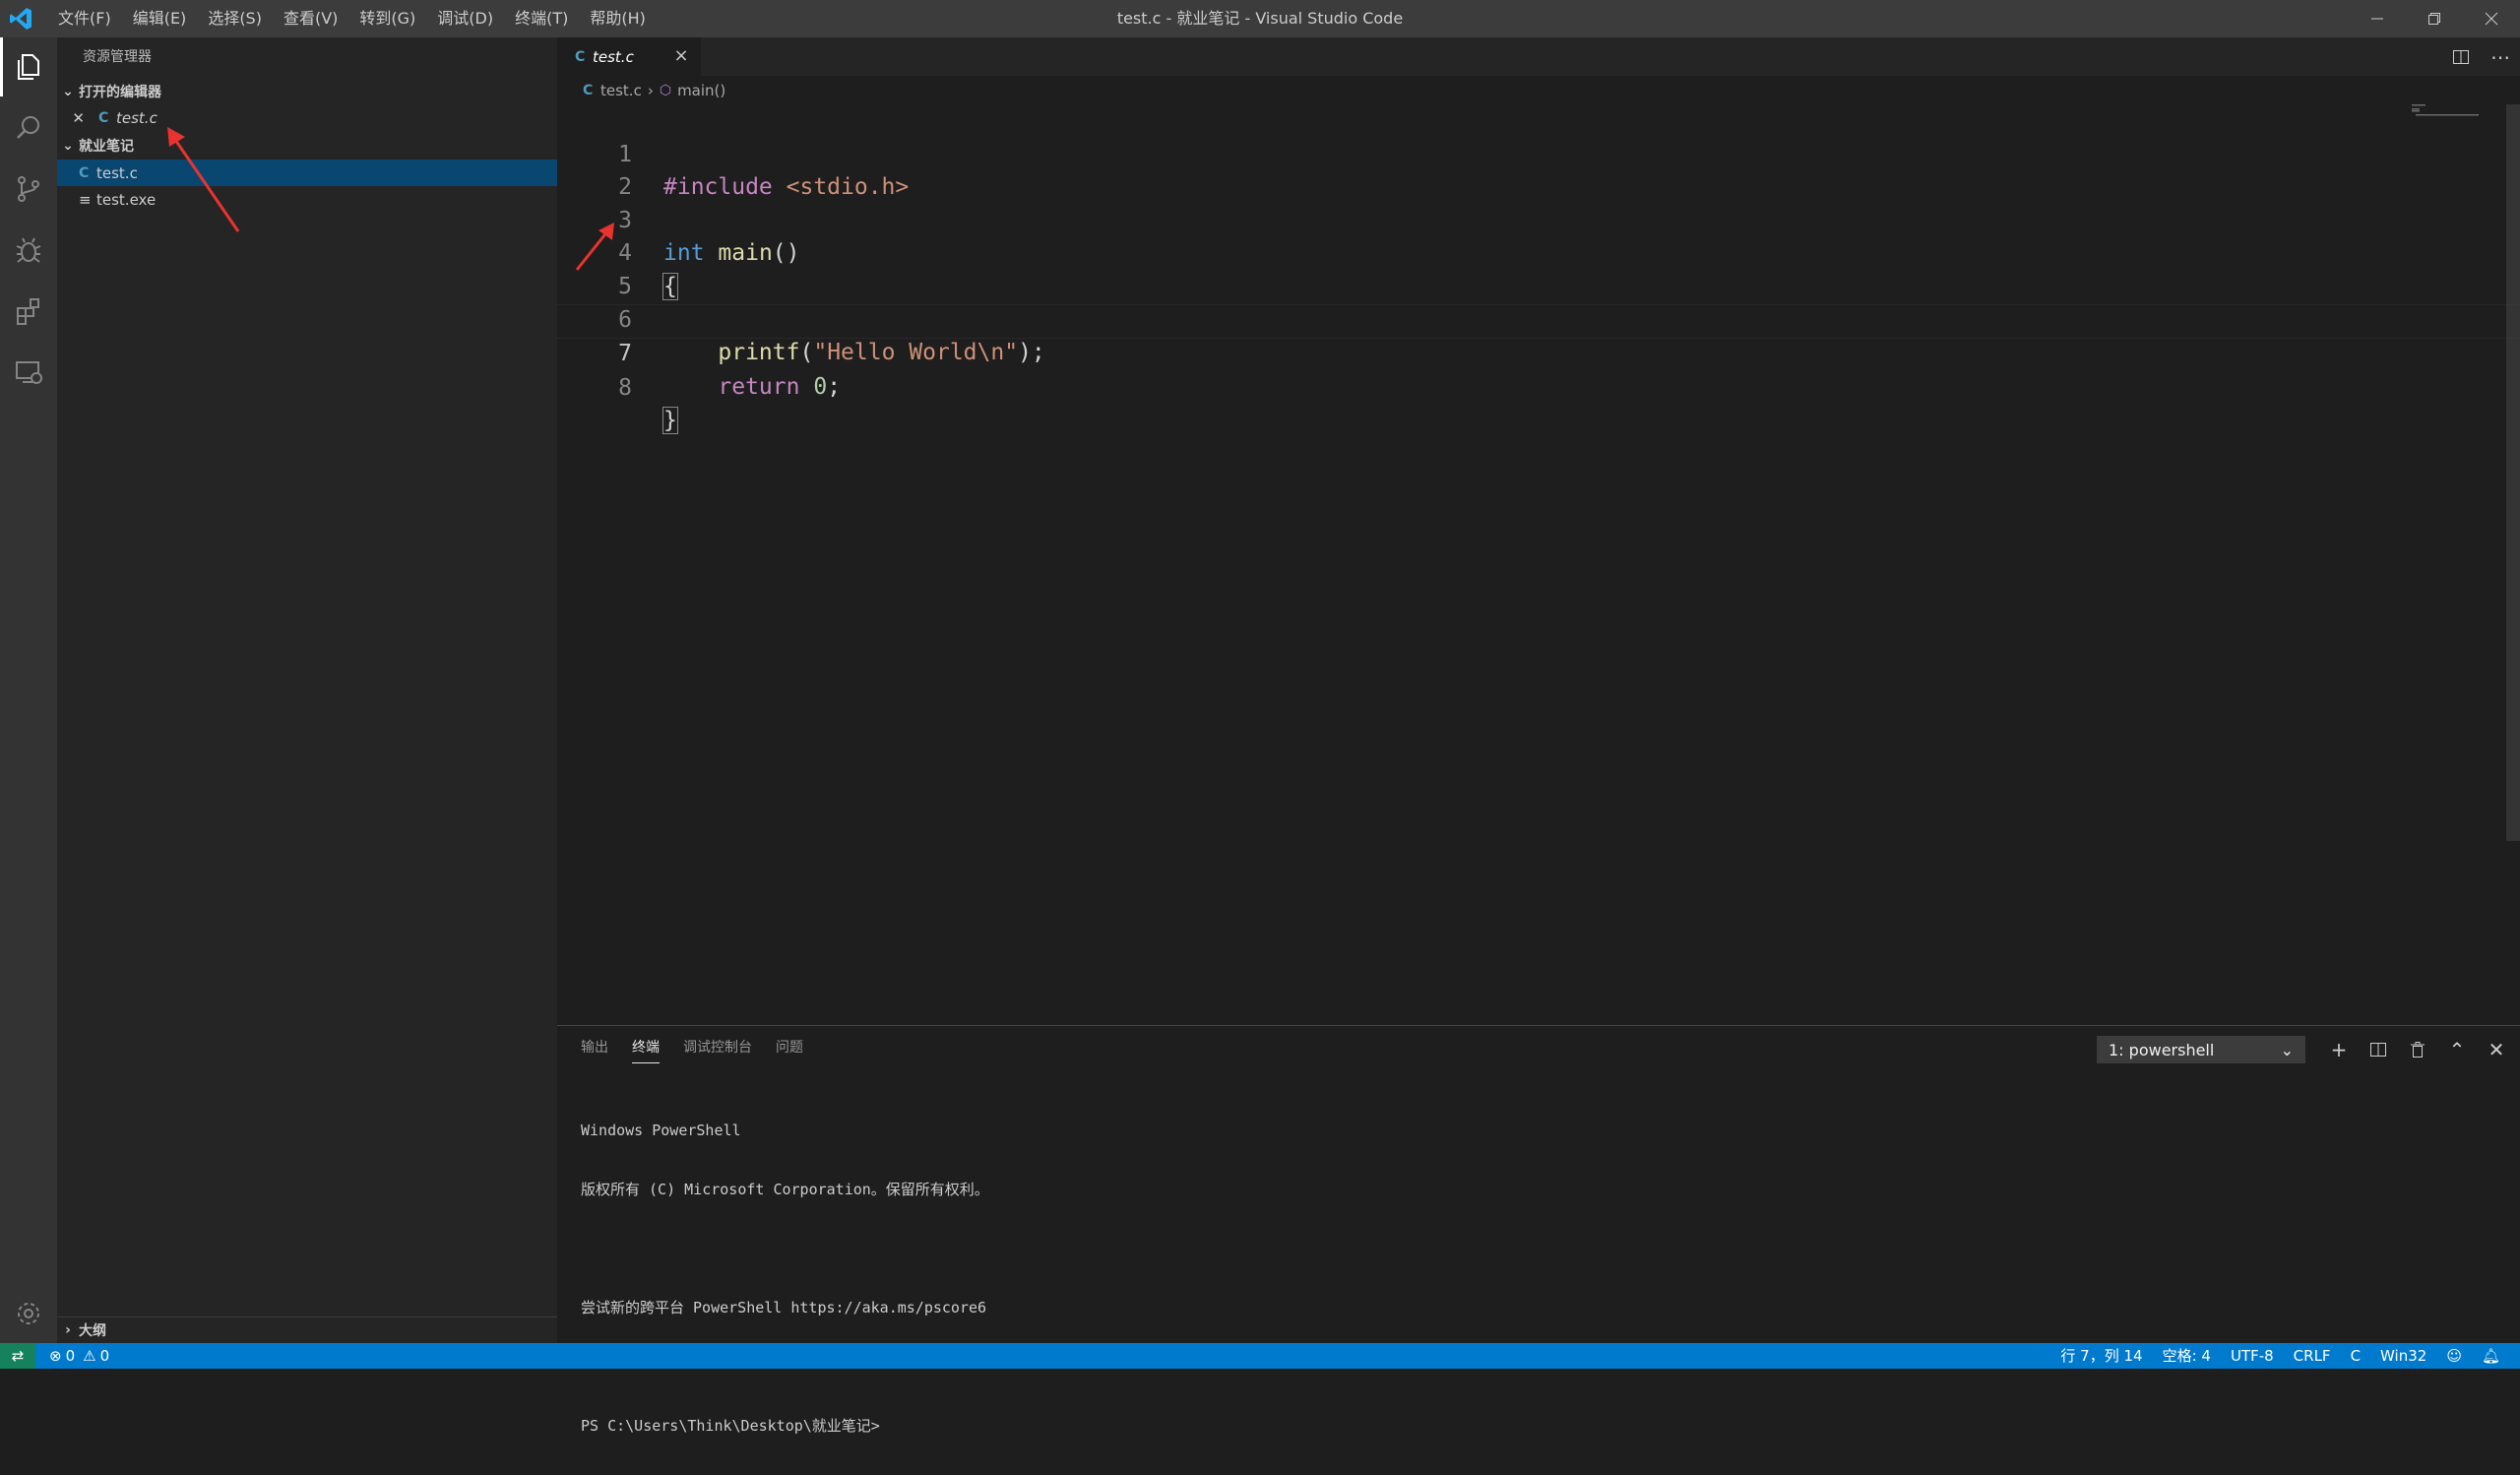 This screenshot has width=2520, height=1475. Describe the element at coordinates (1538, 219) in the screenshot. I see `code-line: 3 int main()` at that location.